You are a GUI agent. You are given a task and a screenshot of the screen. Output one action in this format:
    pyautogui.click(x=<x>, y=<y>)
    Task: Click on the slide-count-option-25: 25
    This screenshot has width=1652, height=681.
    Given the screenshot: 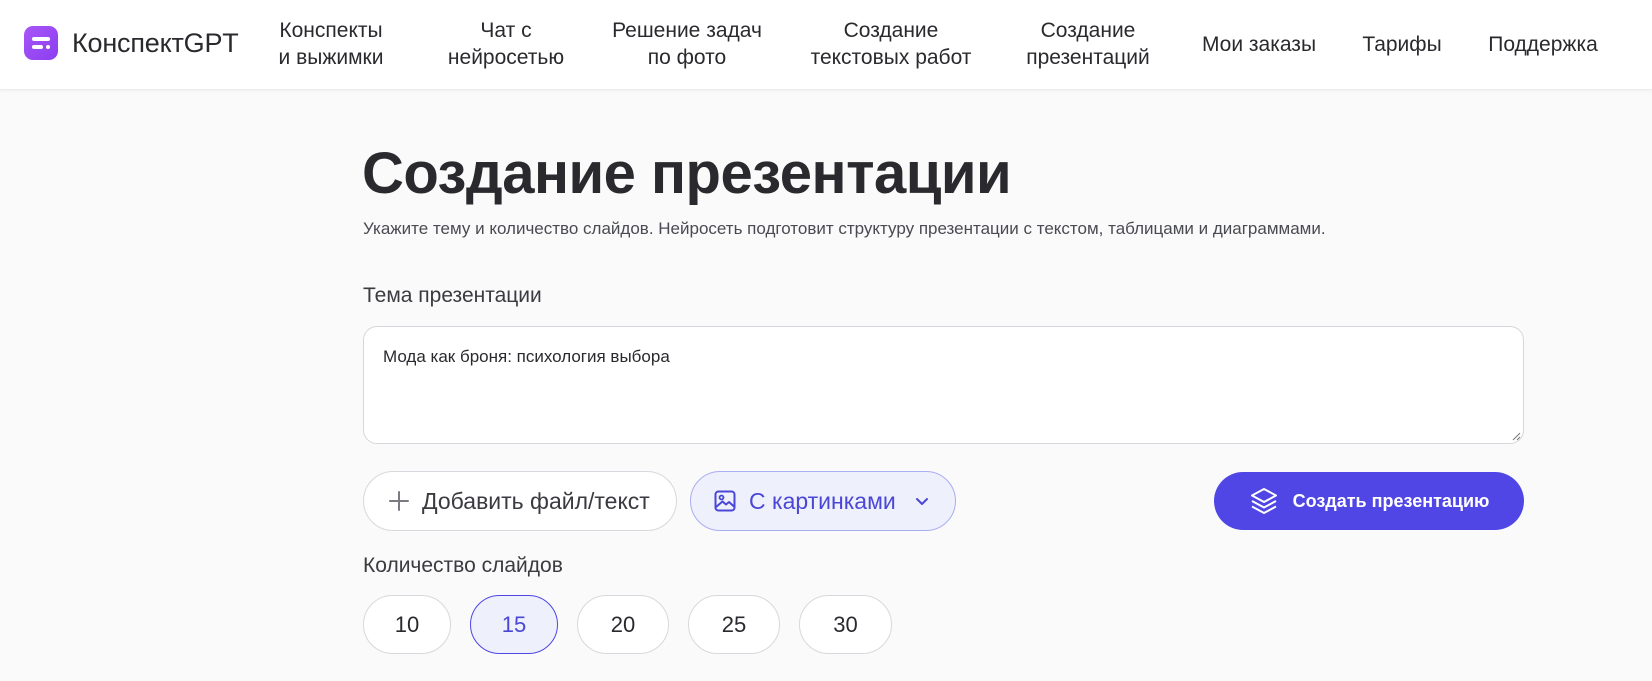 What is the action you would take?
    pyautogui.click(x=734, y=624)
    